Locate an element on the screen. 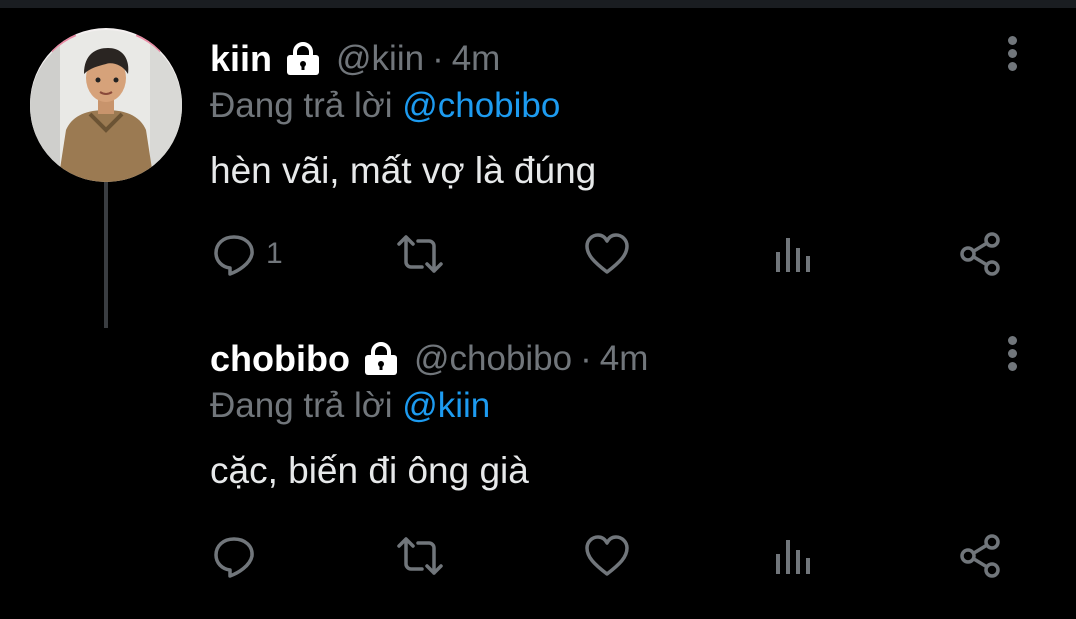 The height and width of the screenshot is (619, 1076). user-handle: @chobibo is located at coordinates (493, 359).